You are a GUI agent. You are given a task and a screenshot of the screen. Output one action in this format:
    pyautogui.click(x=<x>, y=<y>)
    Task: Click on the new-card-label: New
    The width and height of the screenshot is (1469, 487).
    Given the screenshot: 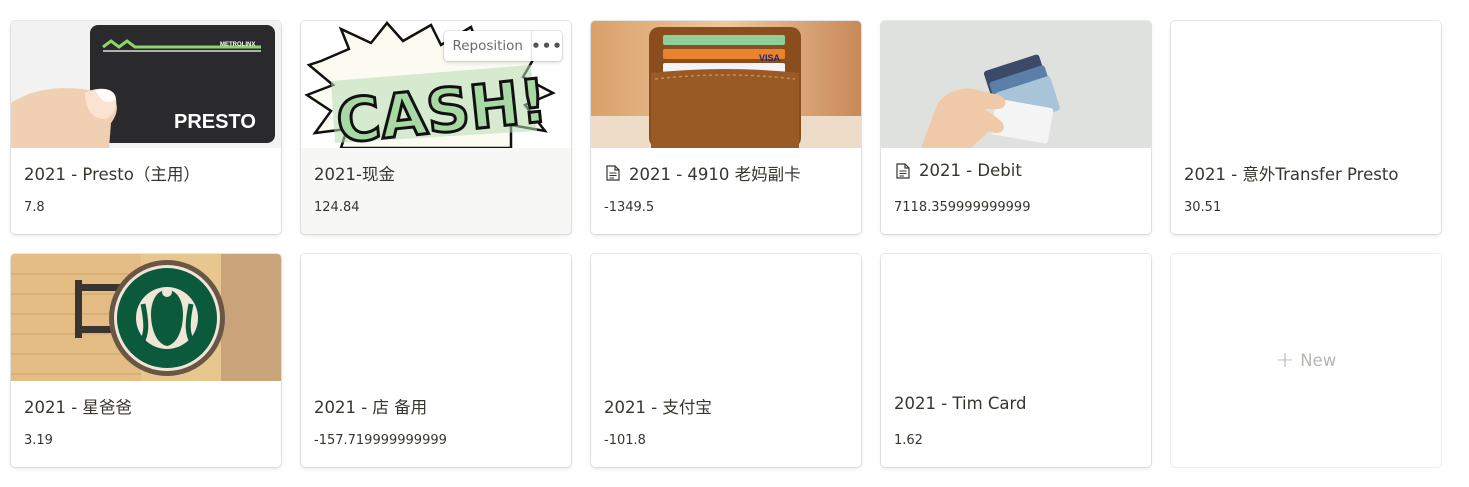 What is the action you would take?
    pyautogui.click(x=1318, y=360)
    